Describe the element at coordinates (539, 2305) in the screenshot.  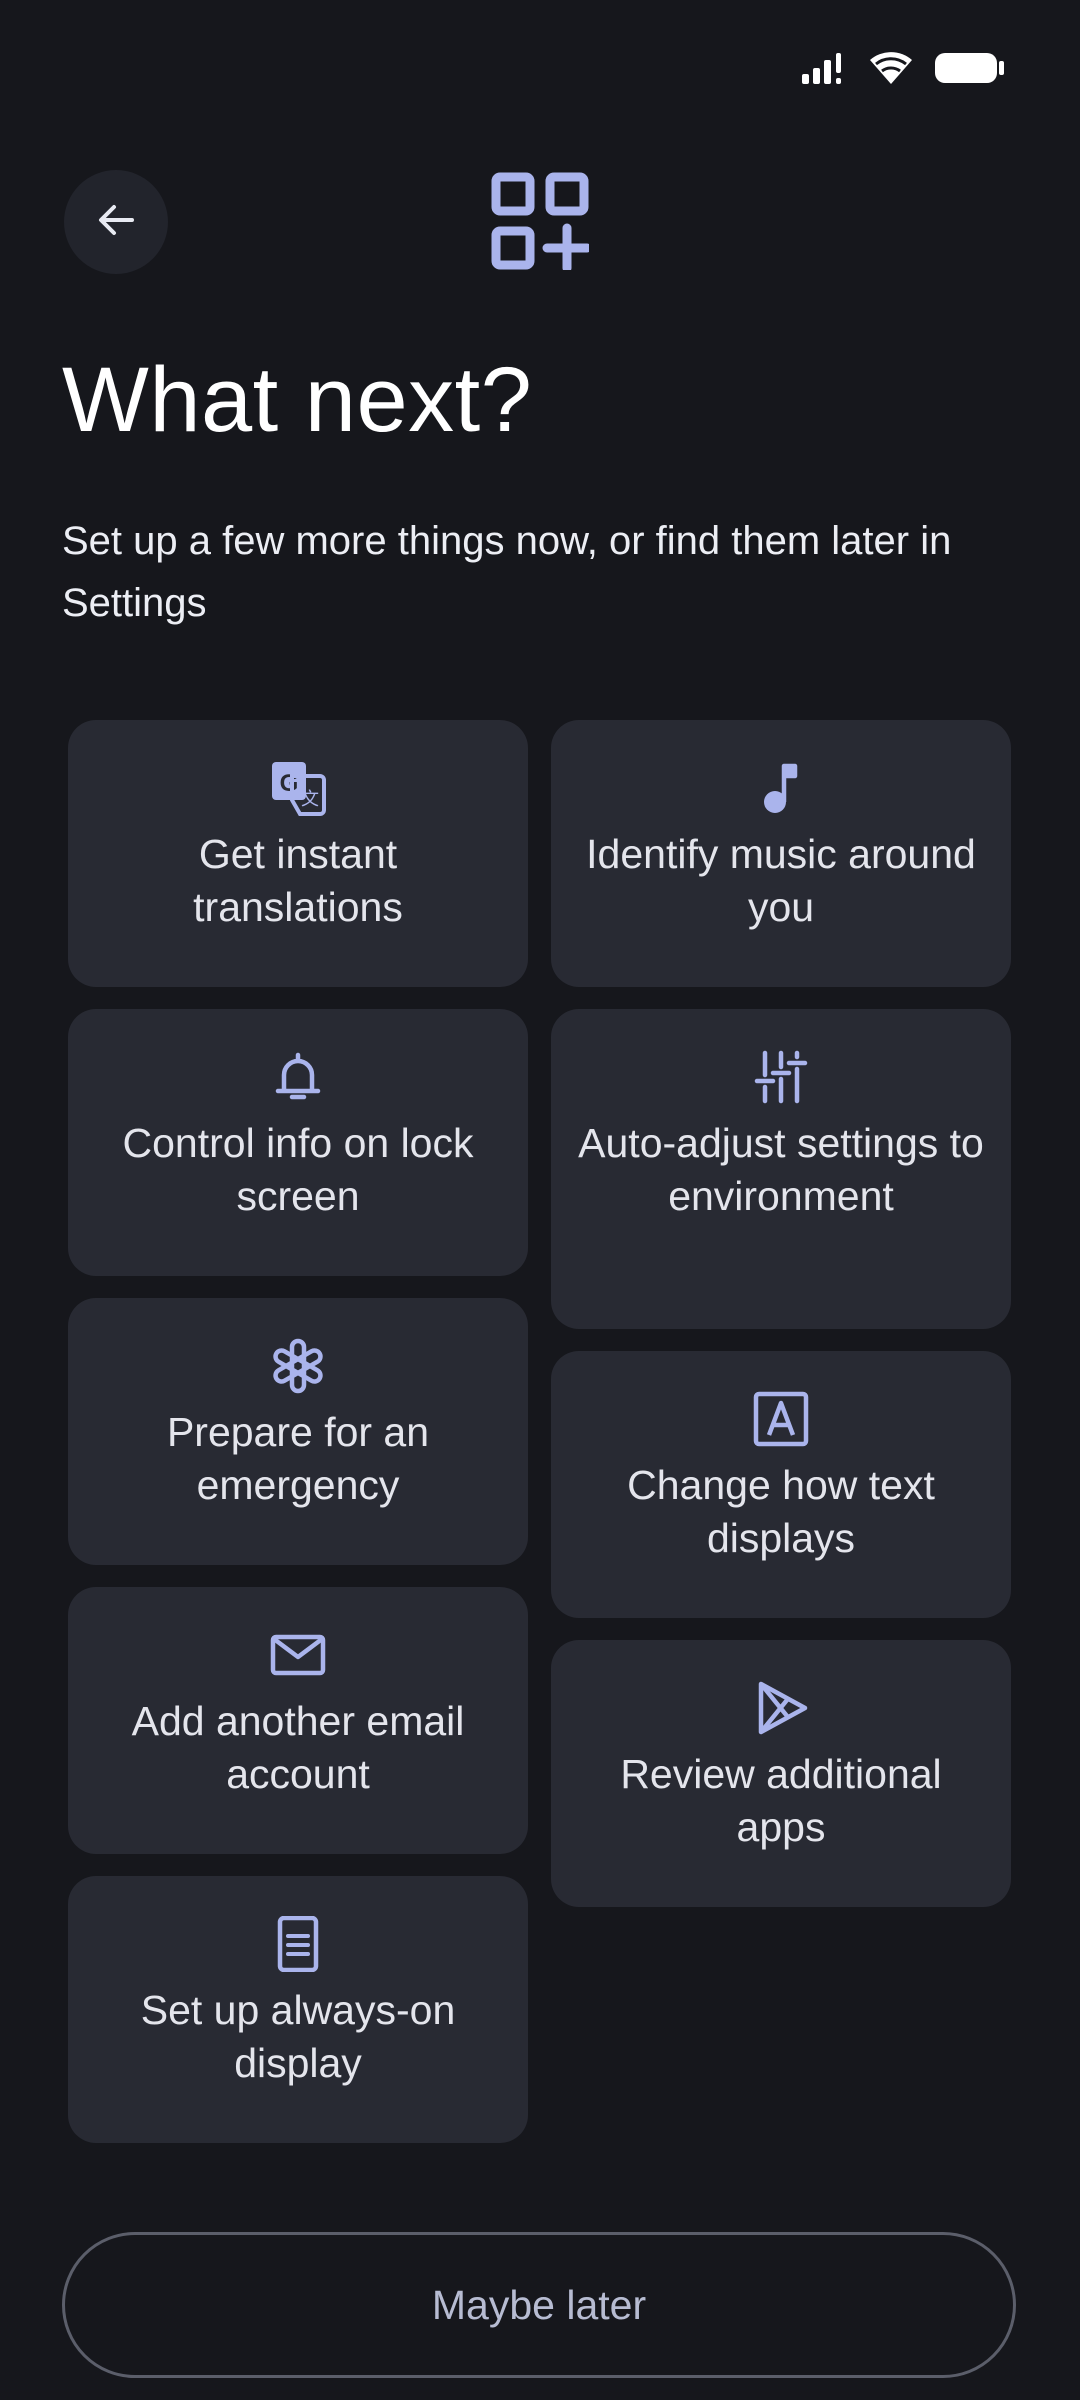
I see `maybe-later-button: Maybe later` at that location.